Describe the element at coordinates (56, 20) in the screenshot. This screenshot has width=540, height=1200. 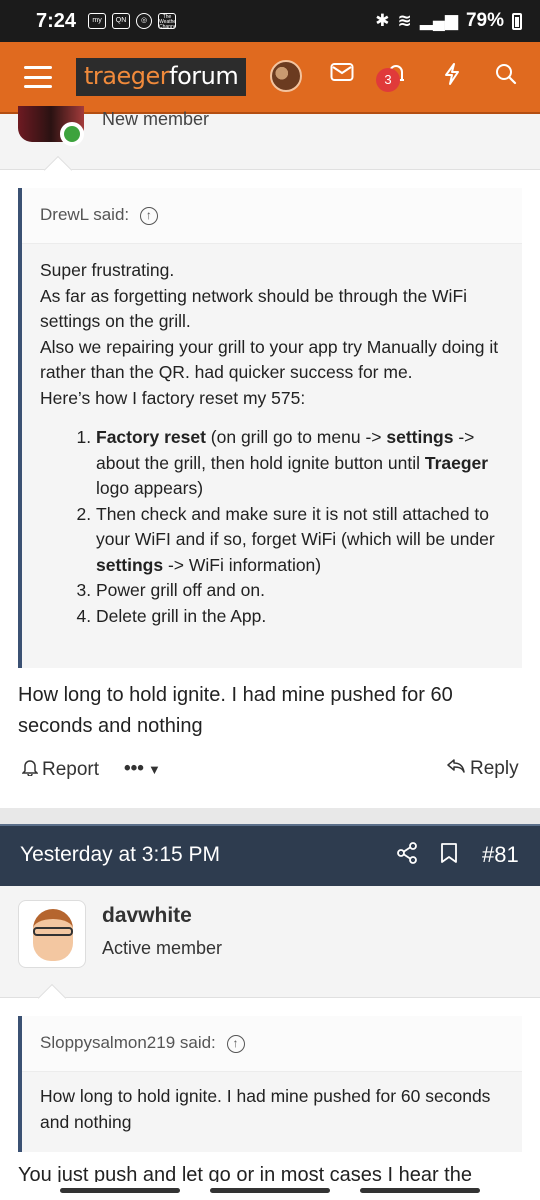
I see `clock: 7:24` at that location.